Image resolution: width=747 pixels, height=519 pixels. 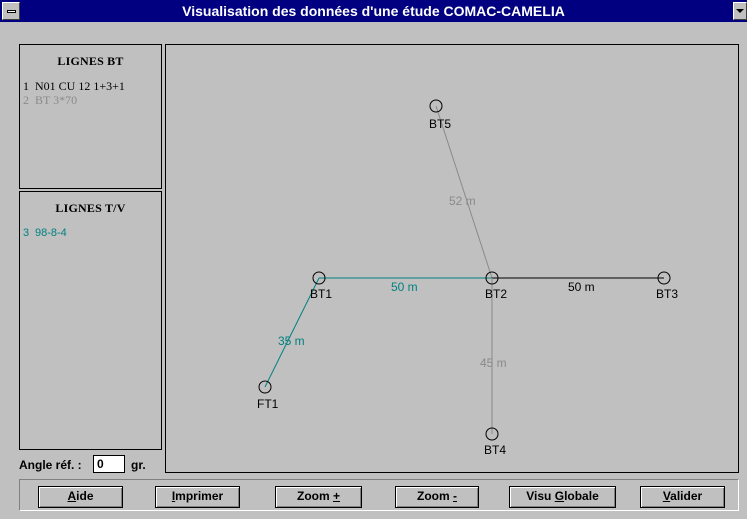 What do you see at coordinates (85, 496) in the screenshot?
I see `aide-rest: ide` at bounding box center [85, 496].